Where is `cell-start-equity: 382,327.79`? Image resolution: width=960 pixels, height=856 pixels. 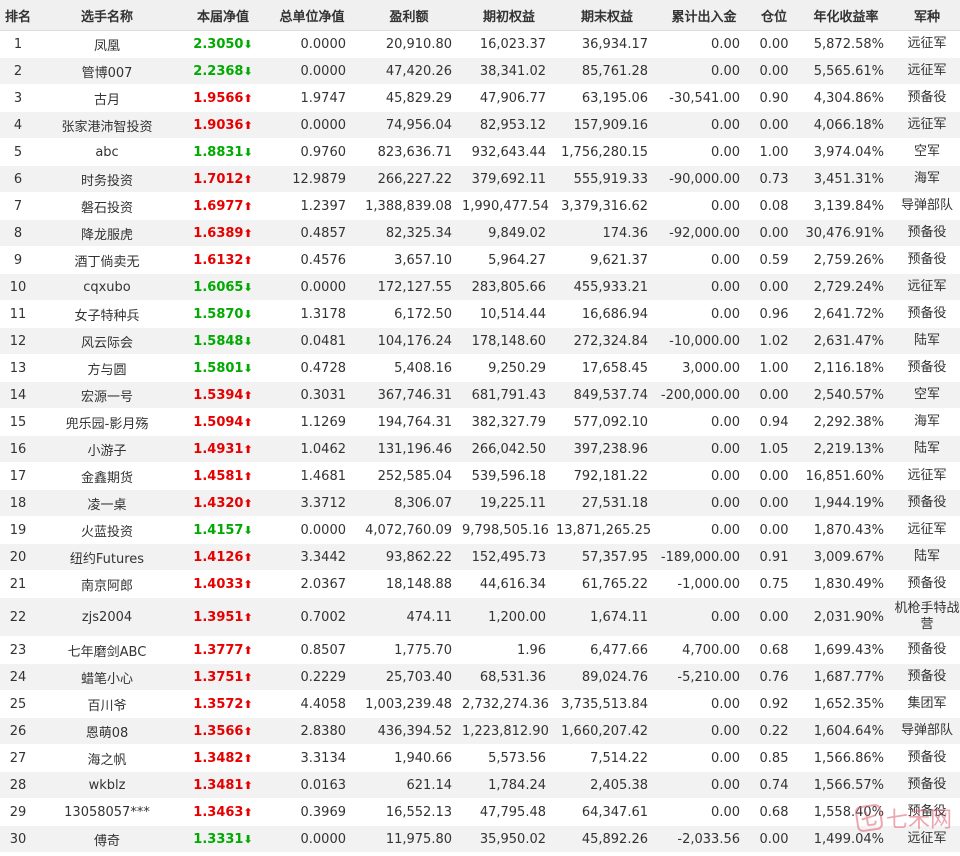 cell-start-equity: 382,327.79 is located at coordinates (509, 422).